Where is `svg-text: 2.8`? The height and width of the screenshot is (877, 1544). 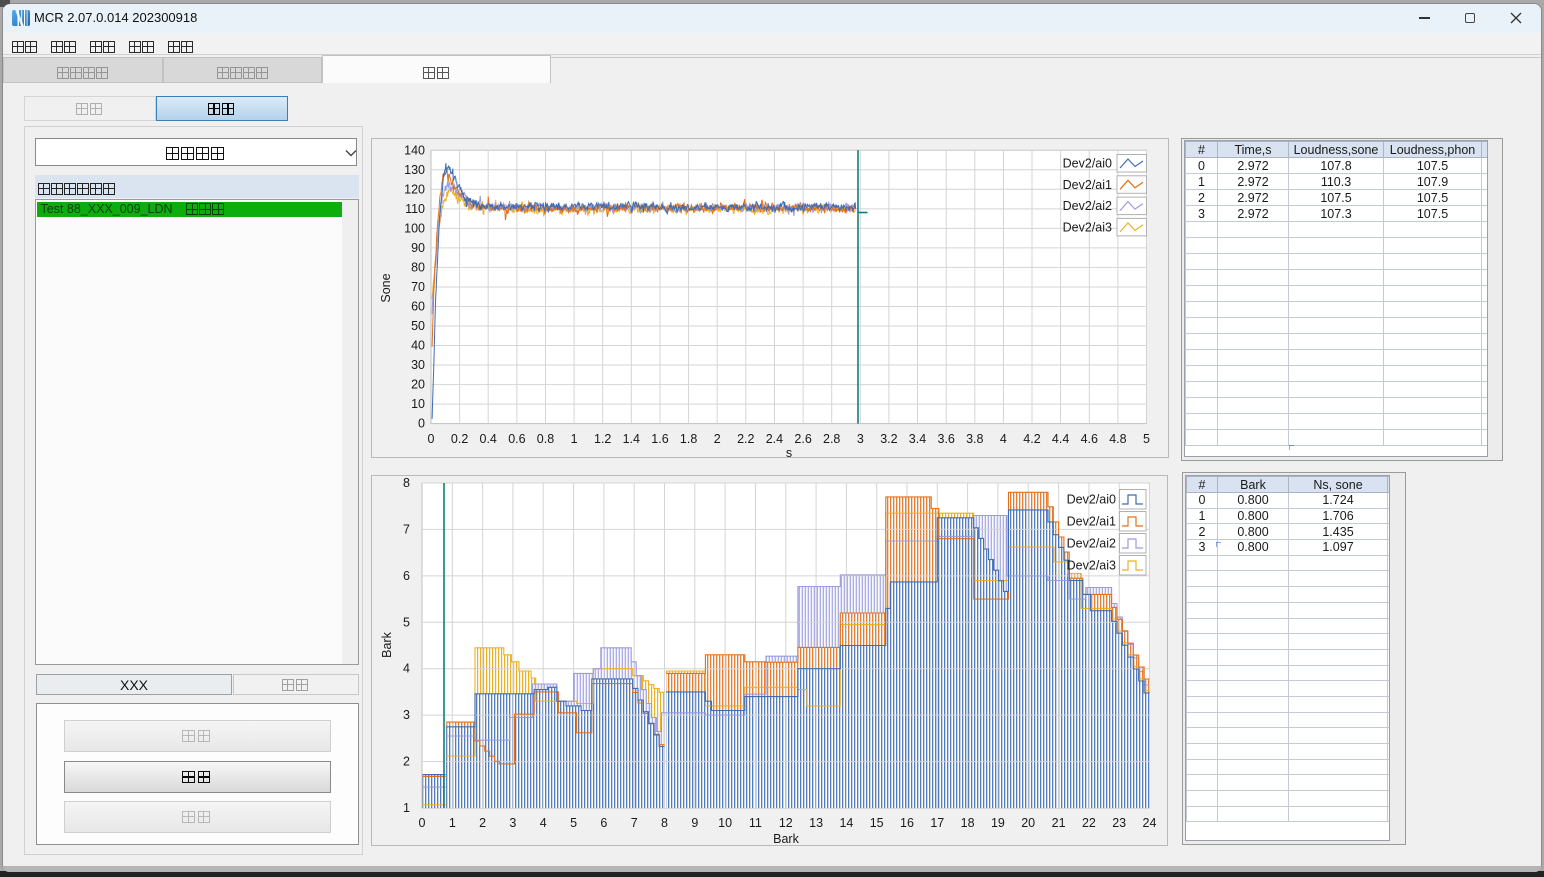 svg-text: 2.8 is located at coordinates (831, 439).